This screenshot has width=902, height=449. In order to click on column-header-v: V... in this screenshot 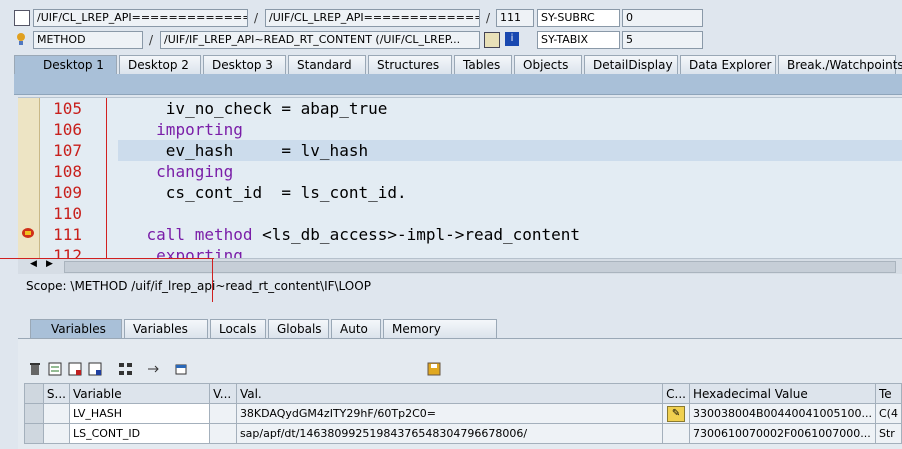, I will do `click(223, 393)`.